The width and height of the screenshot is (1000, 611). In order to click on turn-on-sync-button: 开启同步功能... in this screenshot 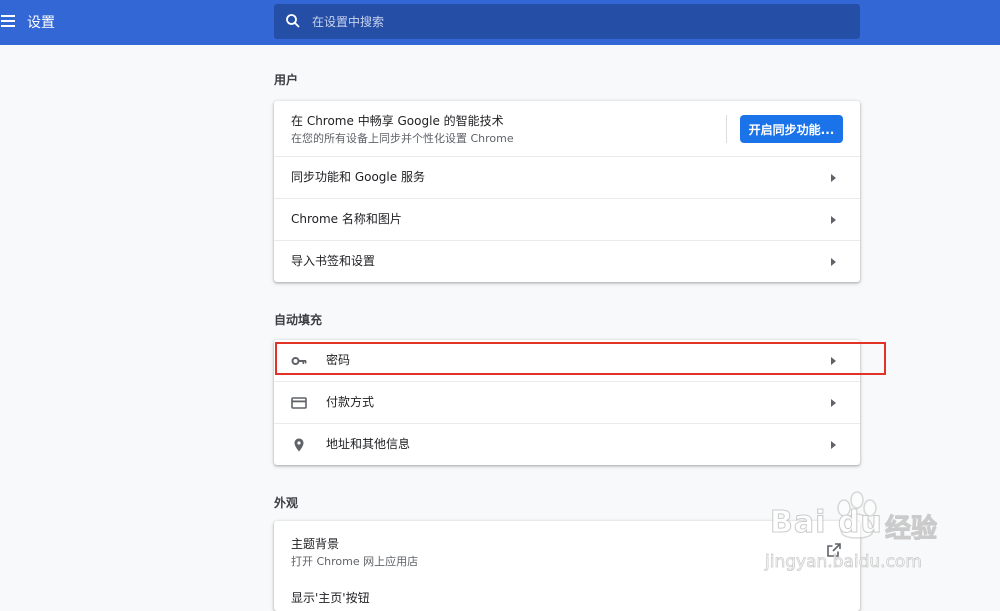, I will do `click(791, 129)`.